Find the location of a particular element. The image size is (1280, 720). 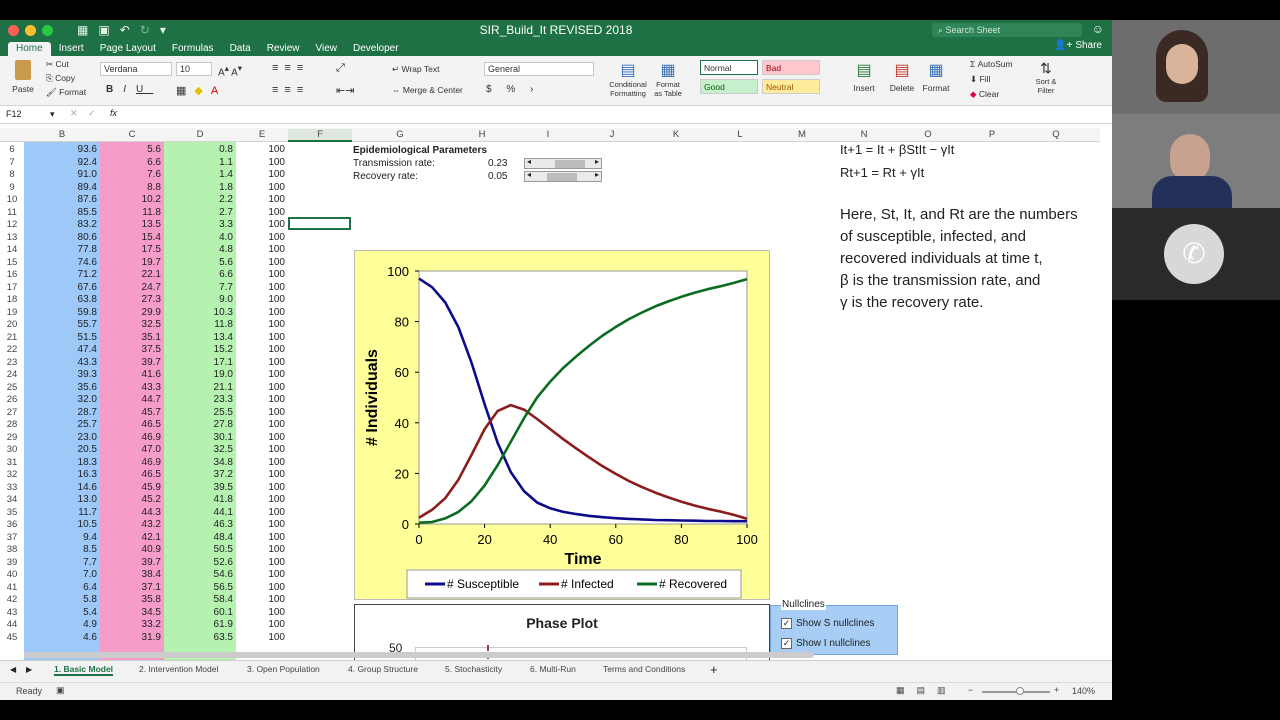

cell-d: 48.4 is located at coordinates (200, 538).